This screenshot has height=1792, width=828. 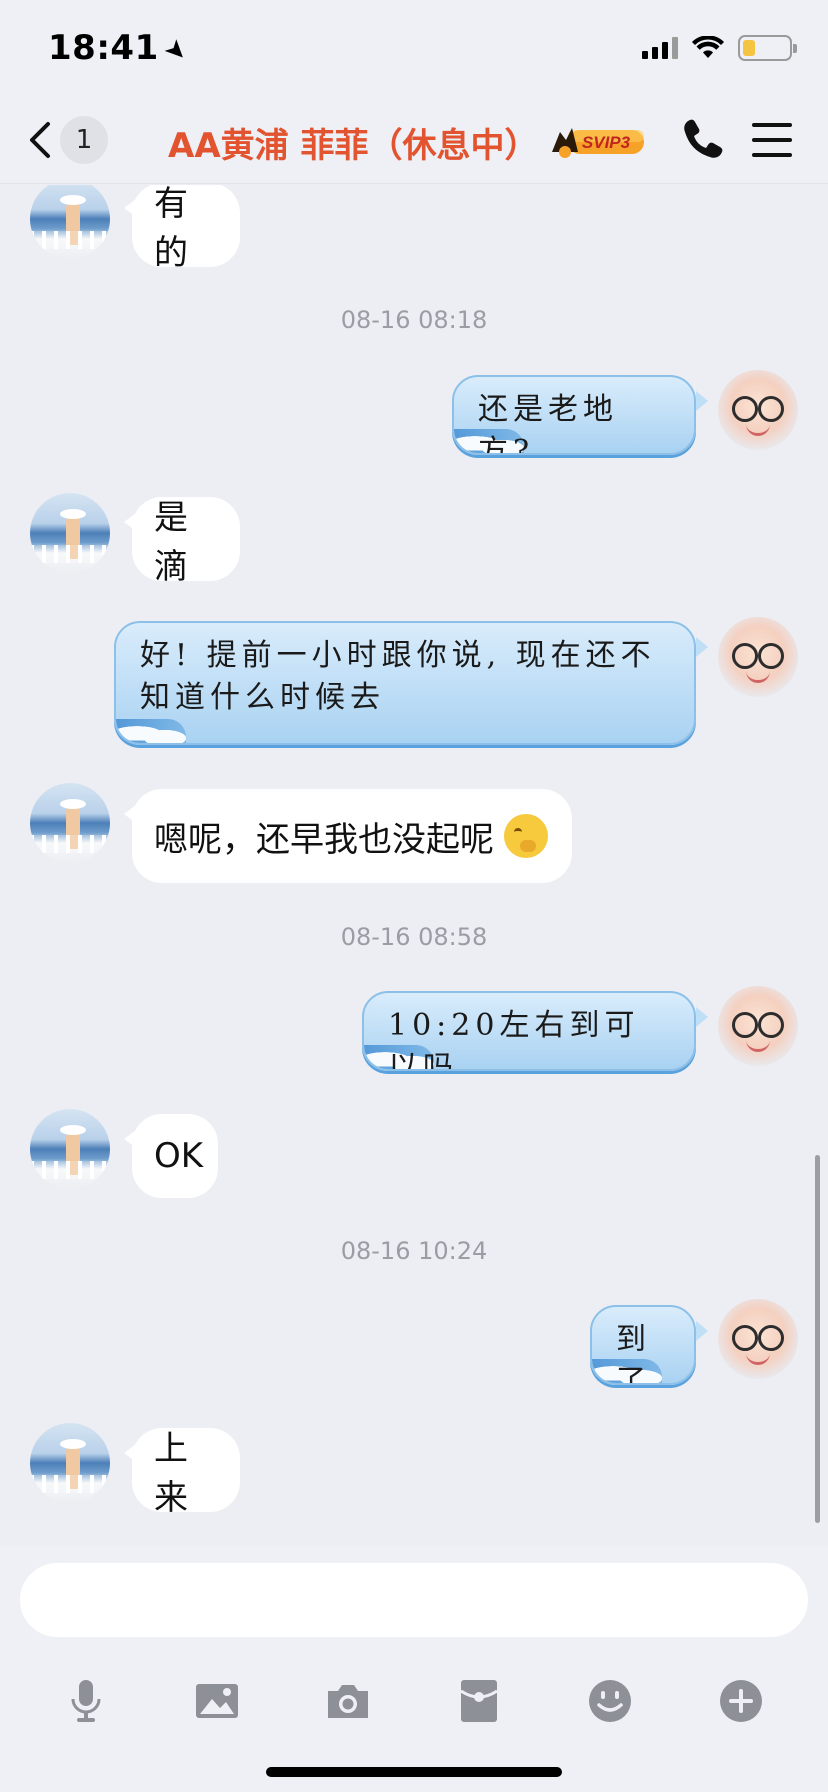 I want to click on camera-icon, so click(x=348, y=1701).